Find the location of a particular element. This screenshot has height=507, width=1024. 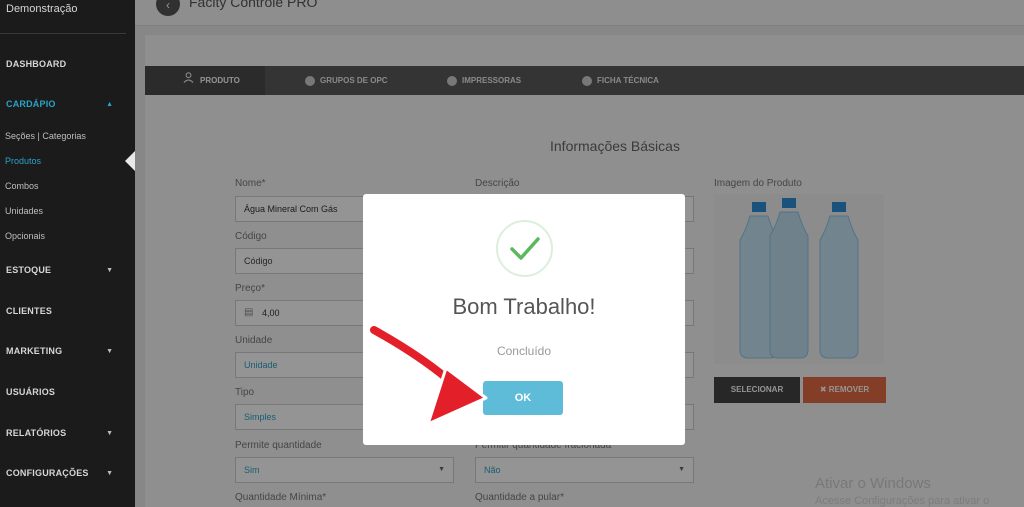

active-item-pointer is located at coordinates (130, 161).